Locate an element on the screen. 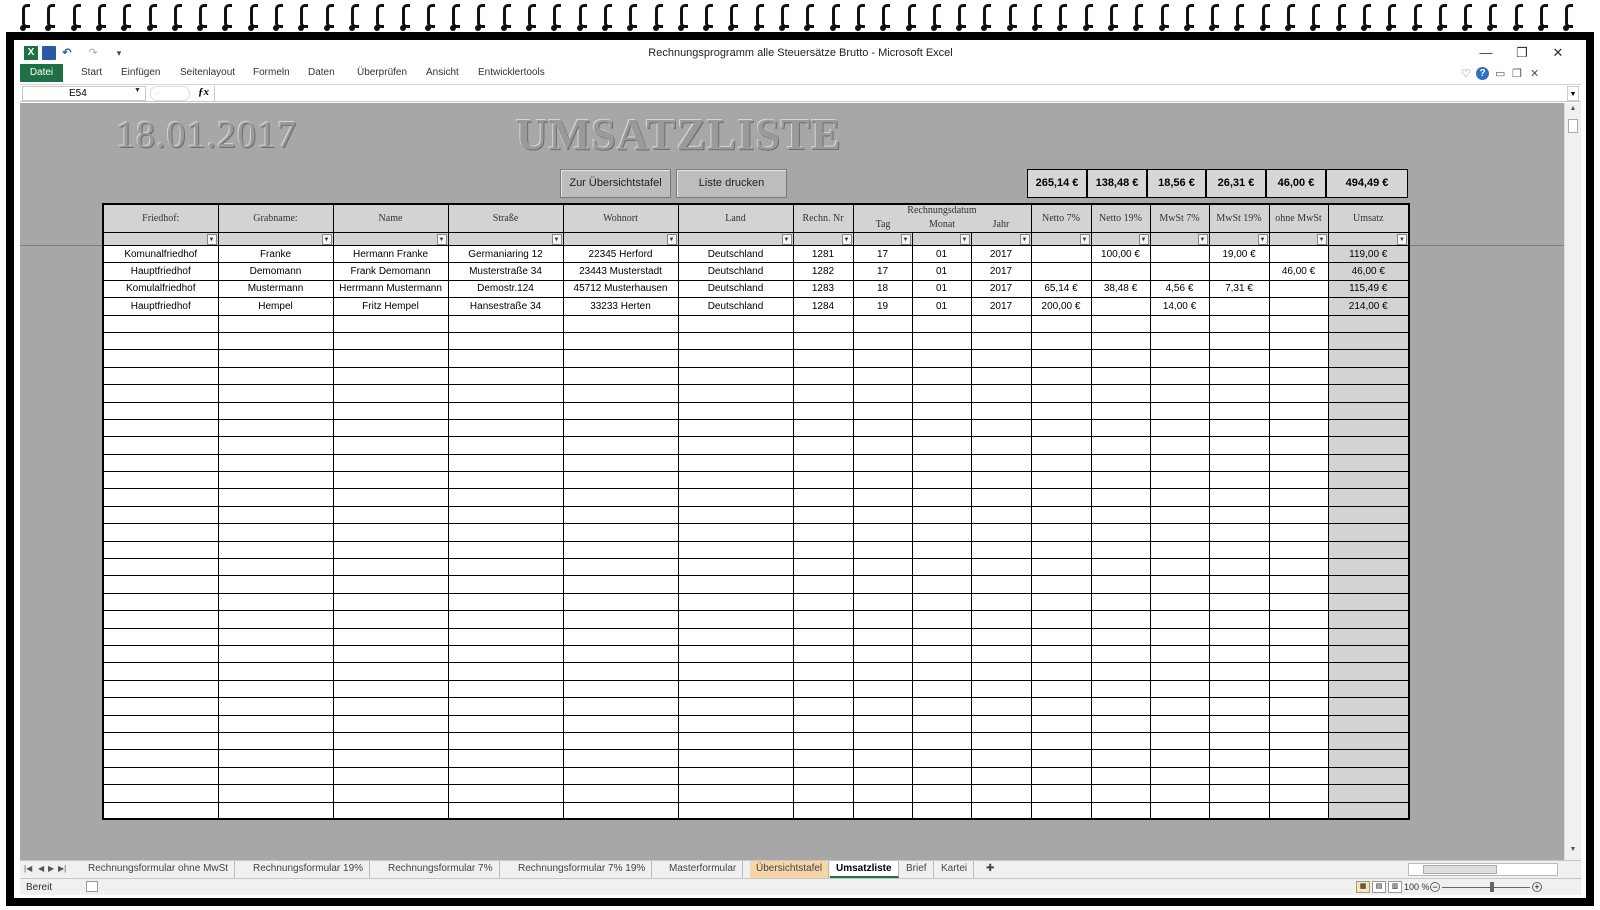 The width and height of the screenshot is (1600, 910). zoom-in-icon: + is located at coordinates (1537, 887).